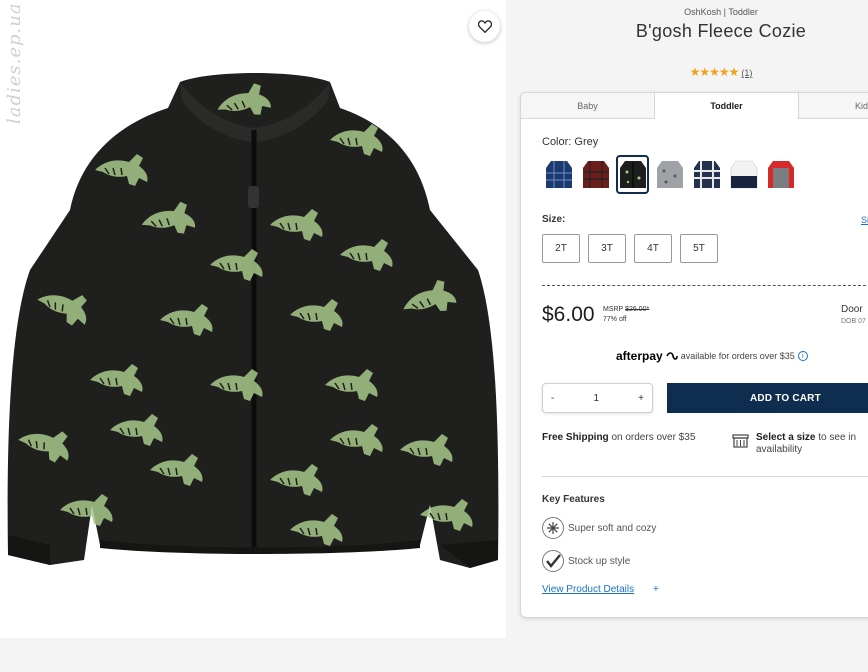 The image size is (868, 672). What do you see at coordinates (637, 309) in the screenshot?
I see `msrp-value: $26.00*` at bounding box center [637, 309].